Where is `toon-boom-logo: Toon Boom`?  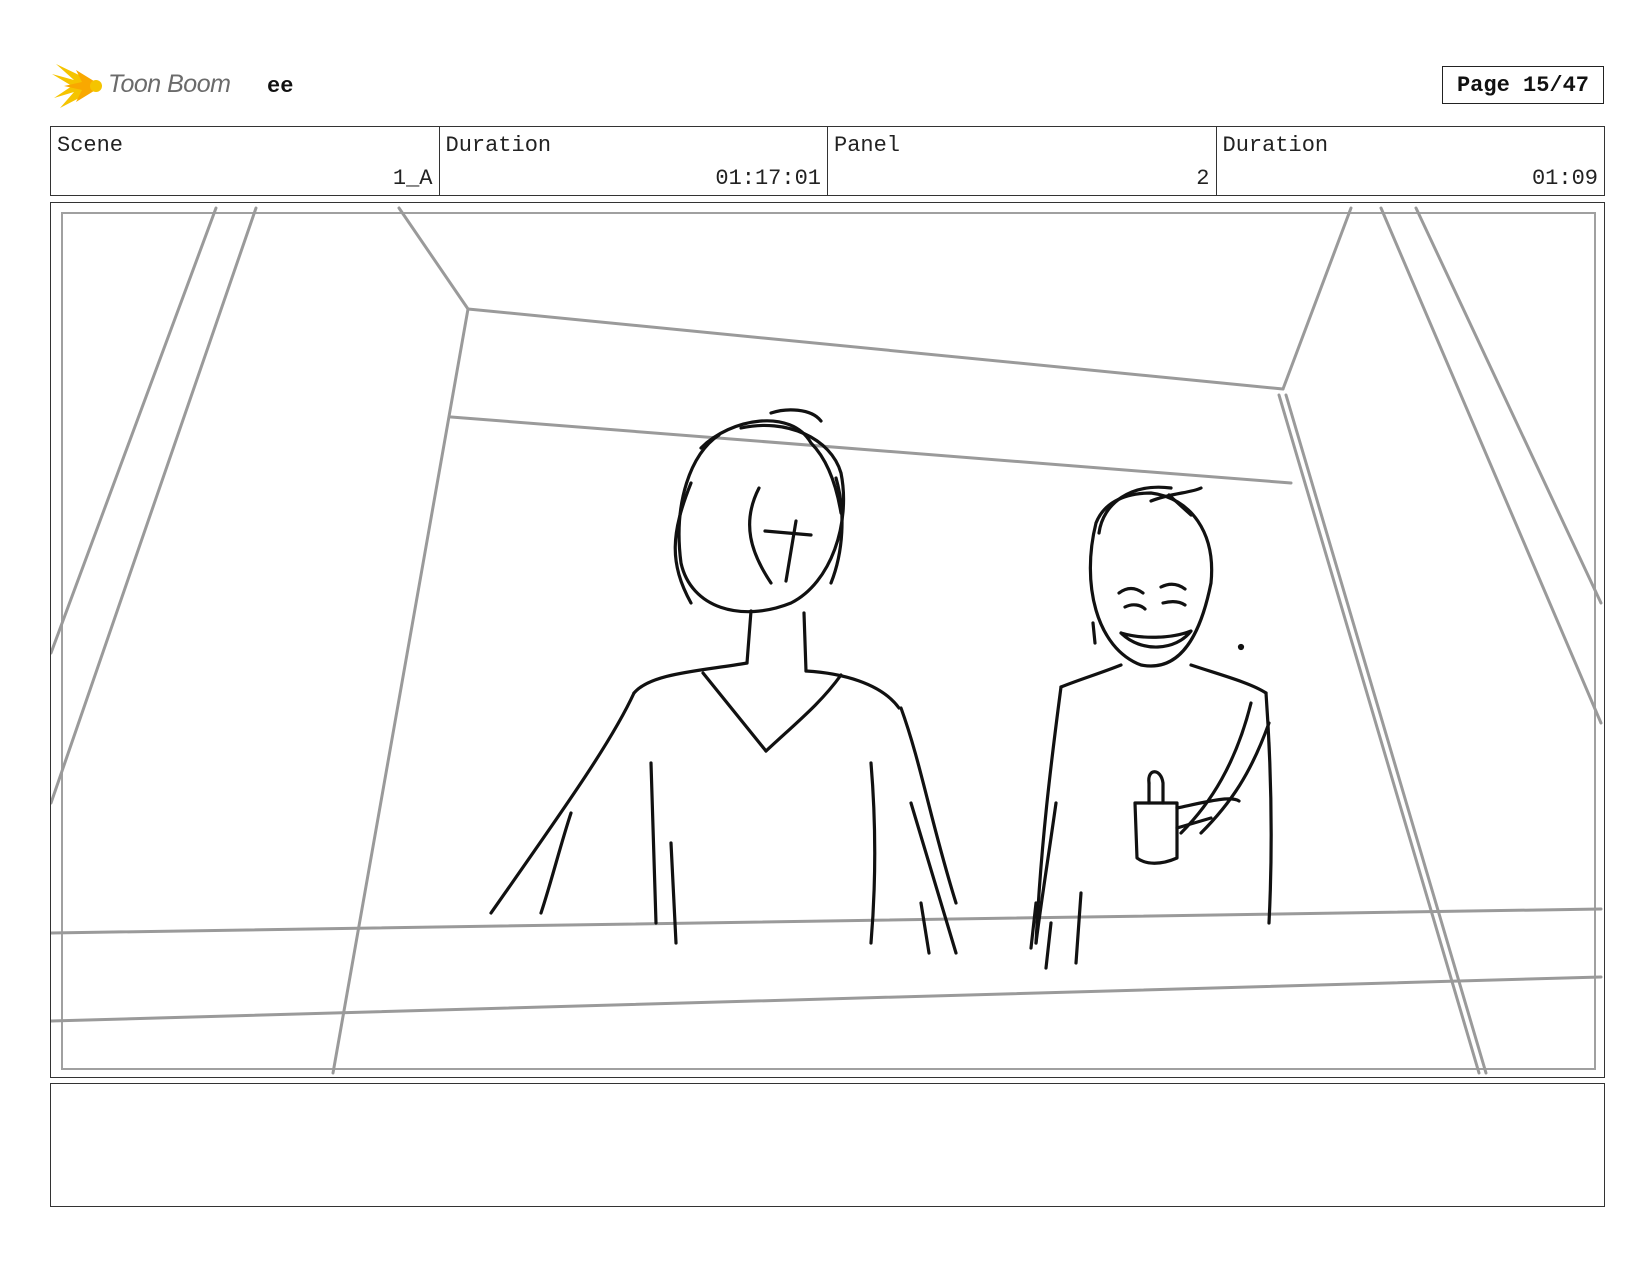
toon-boom-logo: Toon Boom is located at coordinates (177, 86).